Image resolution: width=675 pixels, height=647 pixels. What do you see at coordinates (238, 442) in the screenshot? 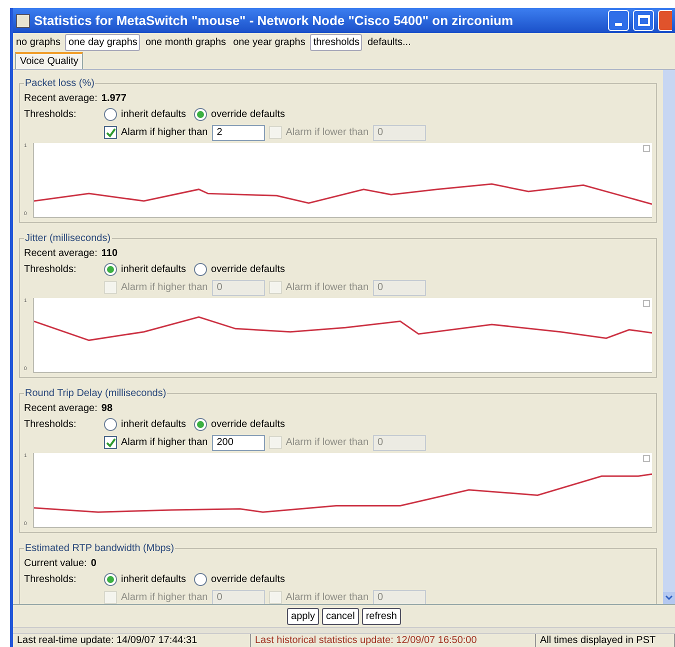
I see `input-field: 200` at bounding box center [238, 442].